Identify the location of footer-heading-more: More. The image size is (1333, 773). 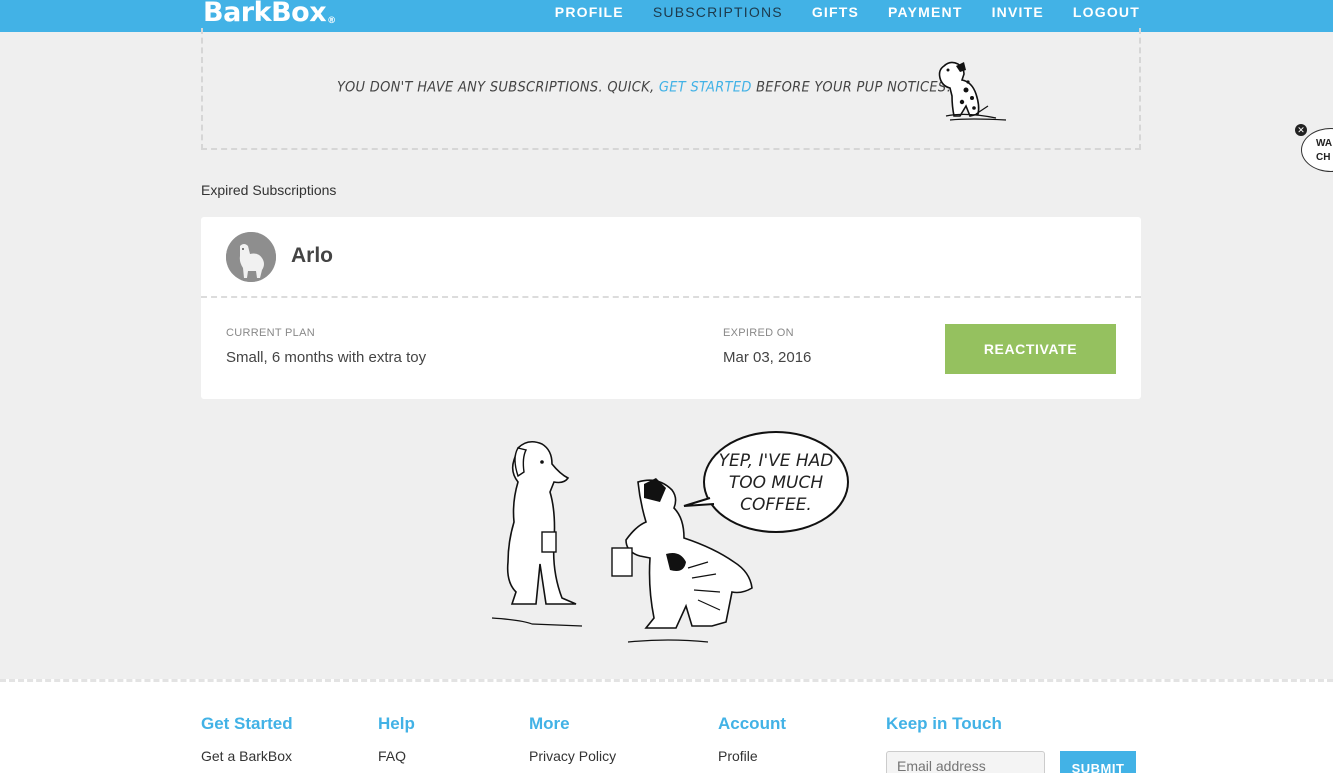
(549, 723).